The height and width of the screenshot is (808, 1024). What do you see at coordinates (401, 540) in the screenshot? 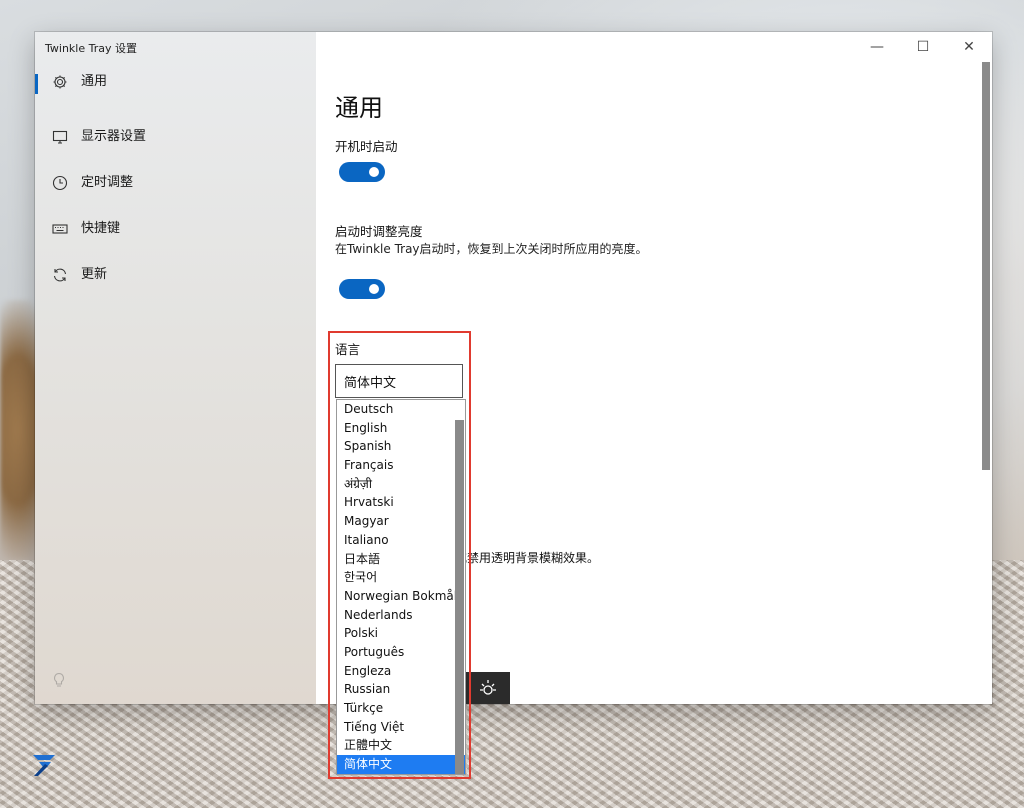
I see `language-option: Italiano` at bounding box center [401, 540].